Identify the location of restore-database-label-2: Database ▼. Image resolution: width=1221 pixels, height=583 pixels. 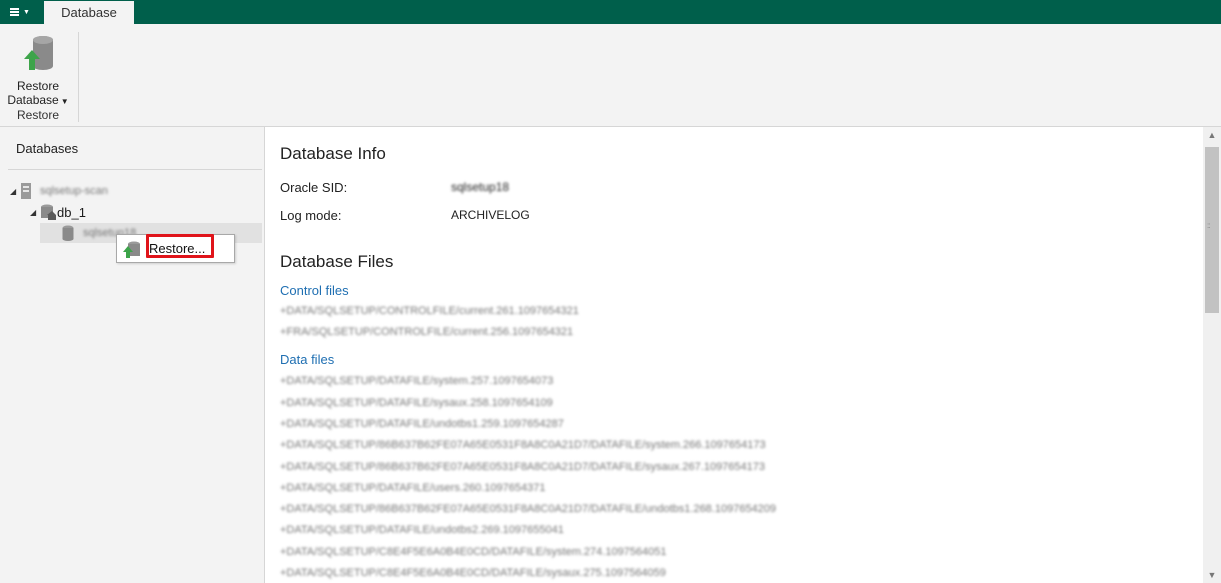
(38, 100).